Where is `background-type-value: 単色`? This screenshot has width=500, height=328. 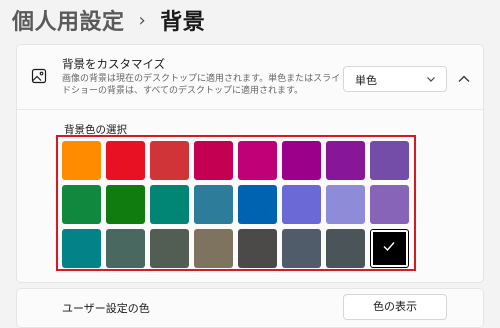
background-type-value: 単色 is located at coordinates (366, 80).